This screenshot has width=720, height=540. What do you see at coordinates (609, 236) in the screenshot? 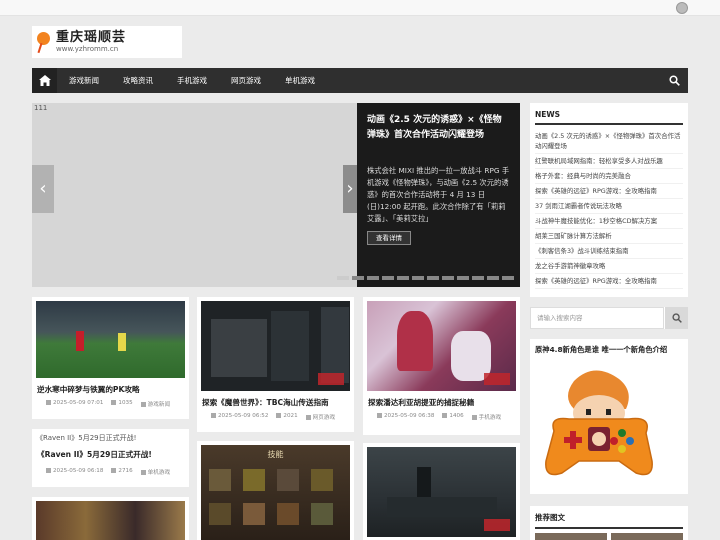
I see `news-item: 胡莱三国矿脉计算方法解析` at bounding box center [609, 236].